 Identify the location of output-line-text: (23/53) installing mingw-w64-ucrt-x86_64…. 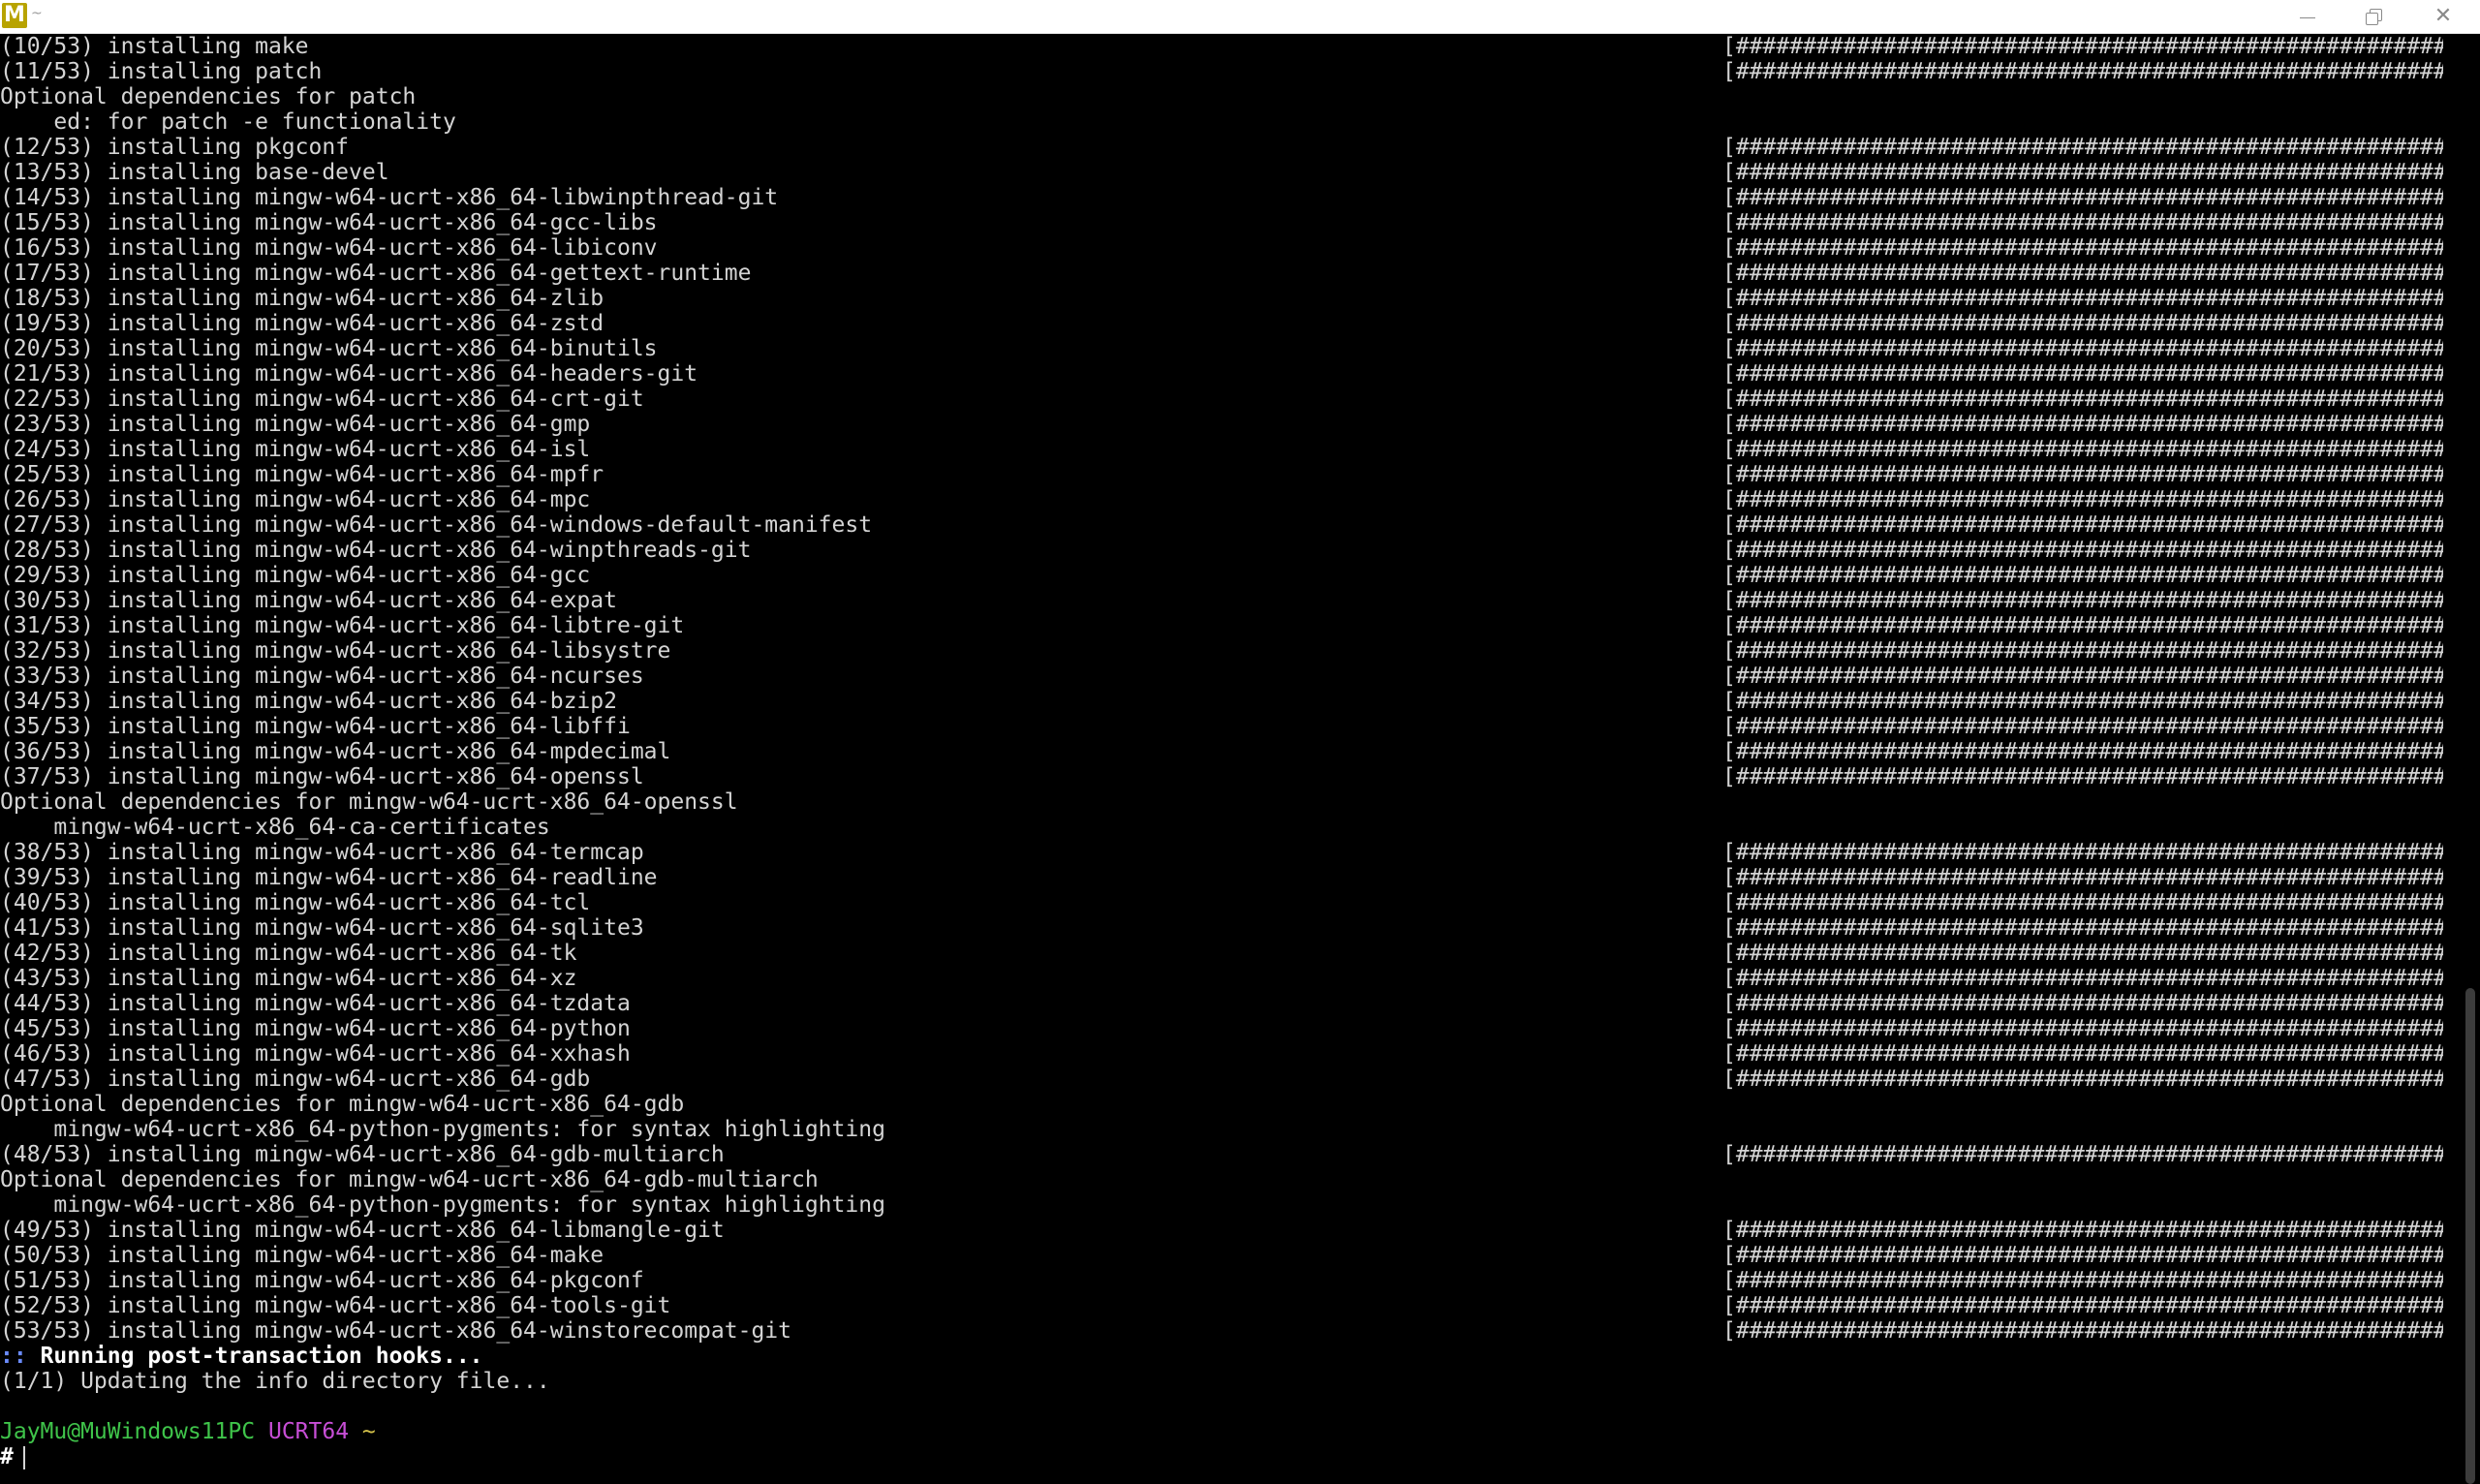
(295, 424).